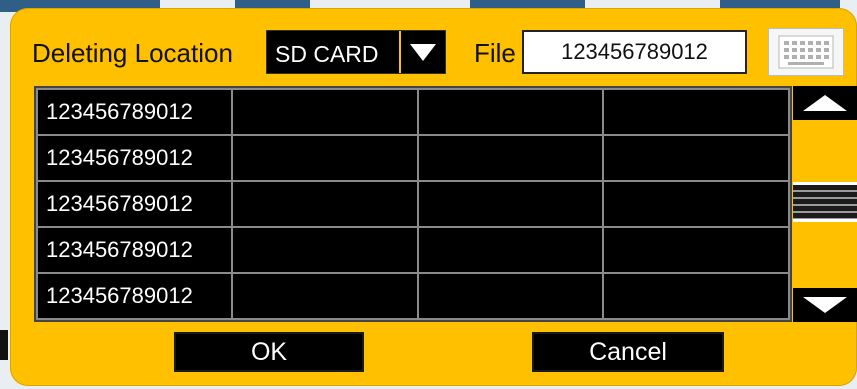 Image resolution: width=857 pixels, height=389 pixels. I want to click on deleting-location-label: Deleting Location, so click(132, 53).